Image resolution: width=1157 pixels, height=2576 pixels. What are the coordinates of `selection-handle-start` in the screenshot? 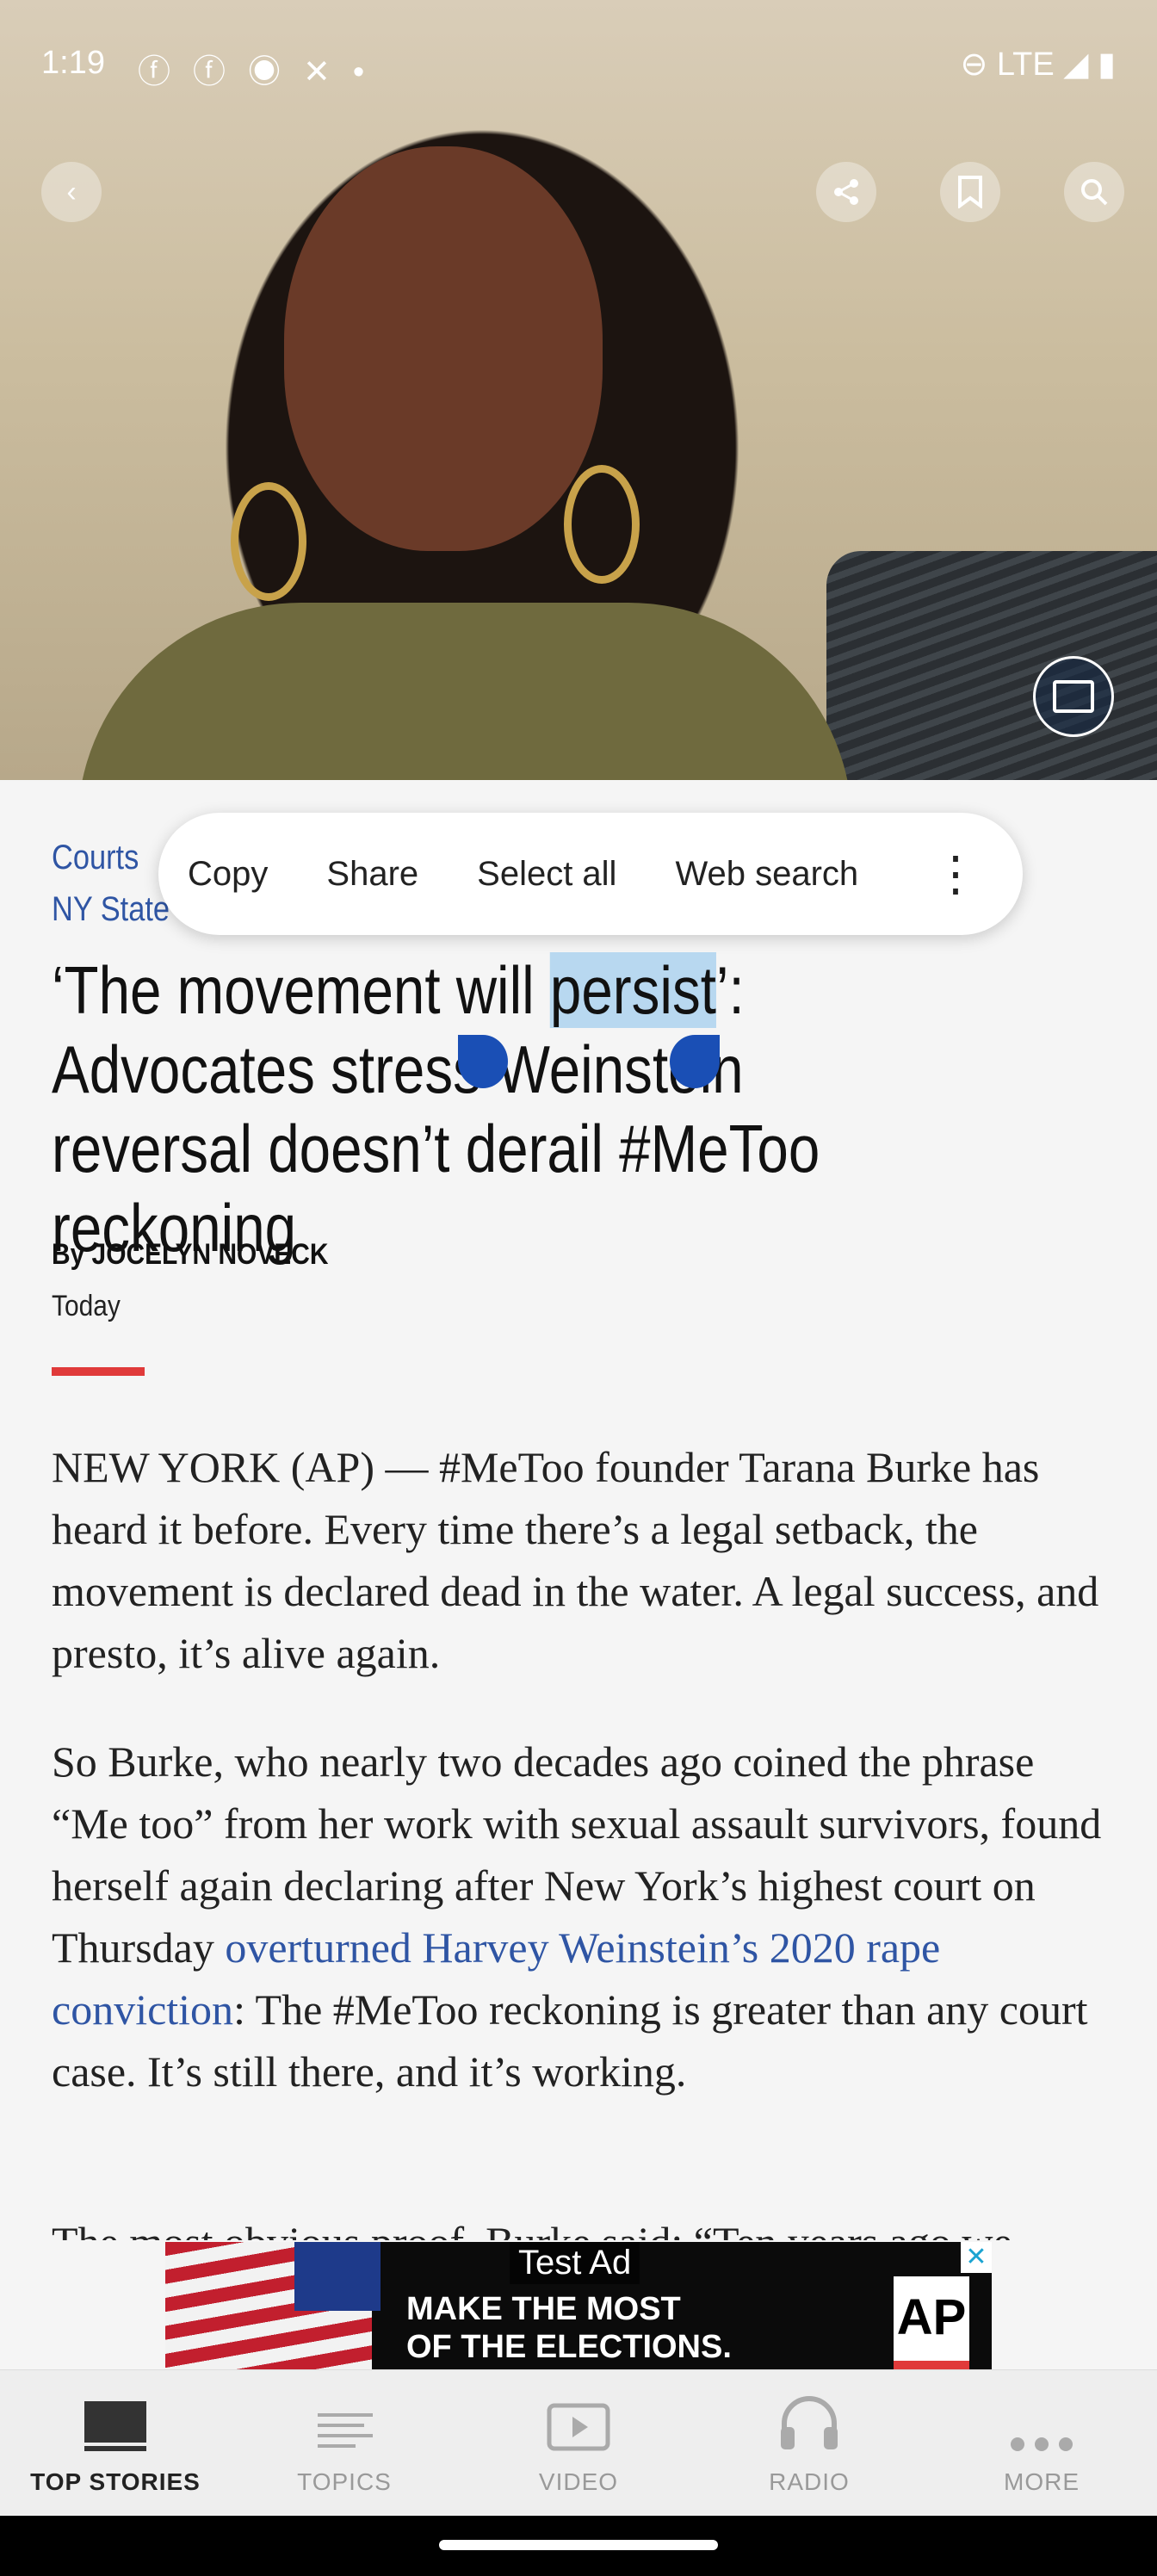 It's located at (483, 1062).